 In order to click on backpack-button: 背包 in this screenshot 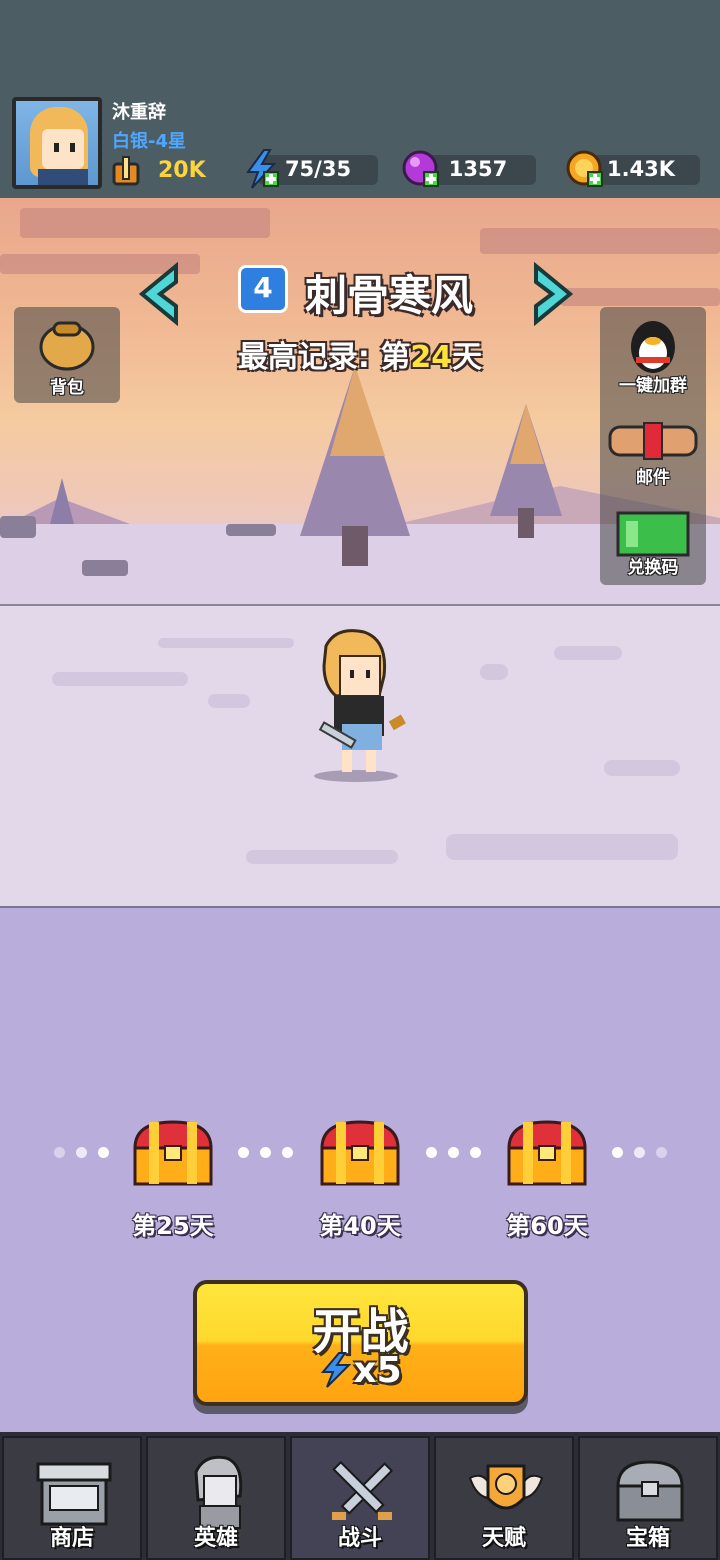, I will do `click(67, 355)`.